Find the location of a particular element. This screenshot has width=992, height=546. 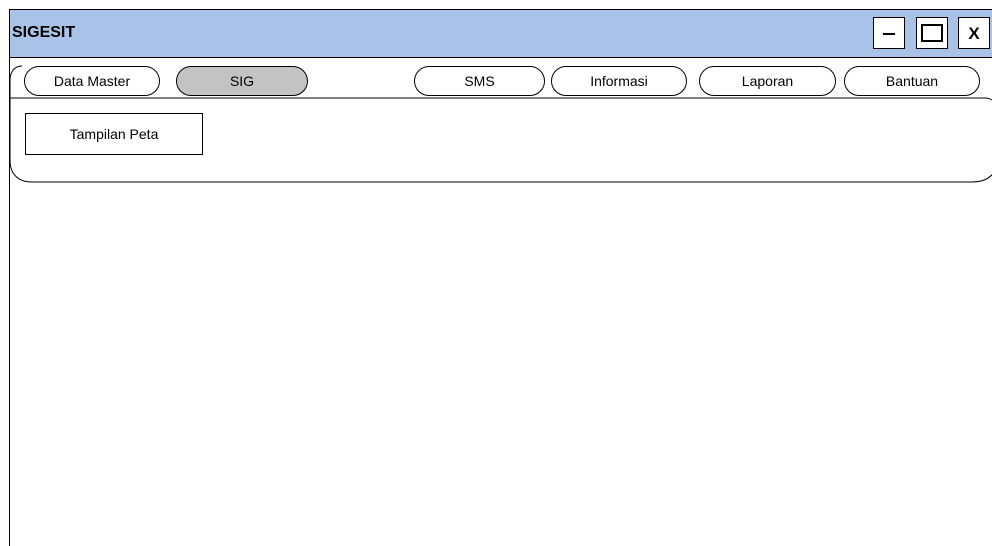

tab-laporan: Laporan is located at coordinates (767, 81).